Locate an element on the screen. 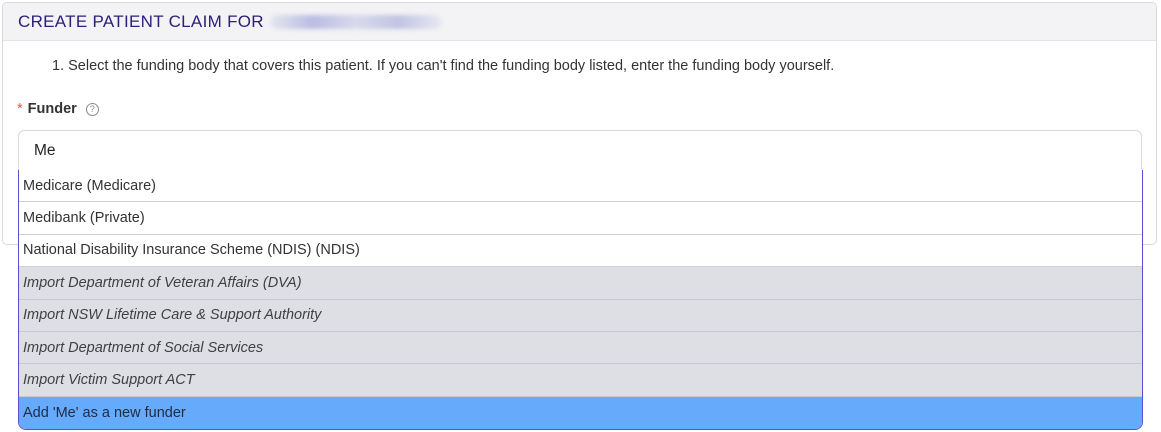  funder-label-text: Funder is located at coordinates (52, 109).